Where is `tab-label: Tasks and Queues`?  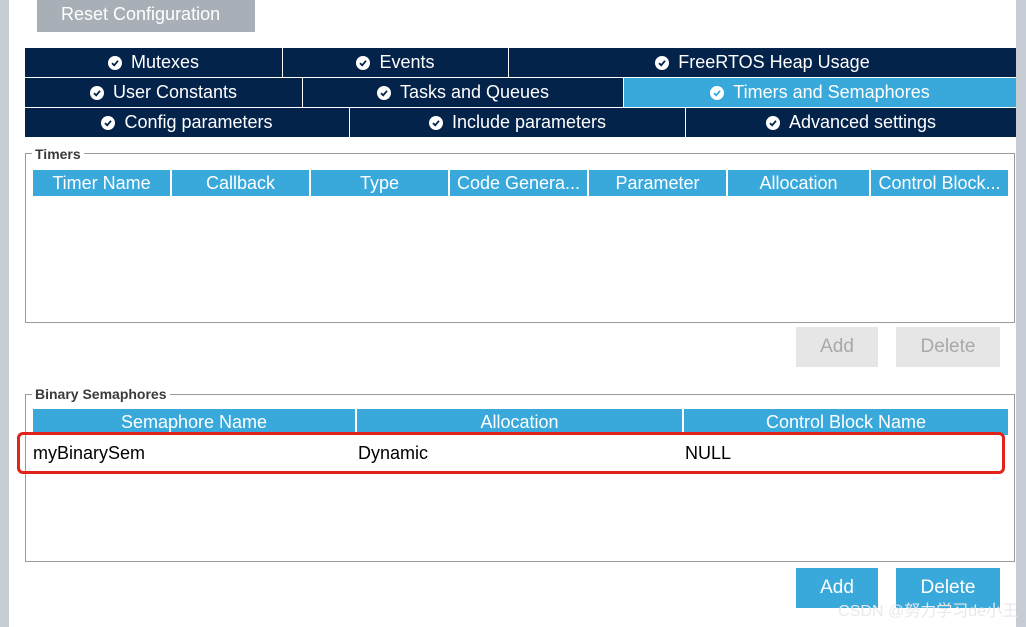
tab-label: Tasks and Queues is located at coordinates (474, 92).